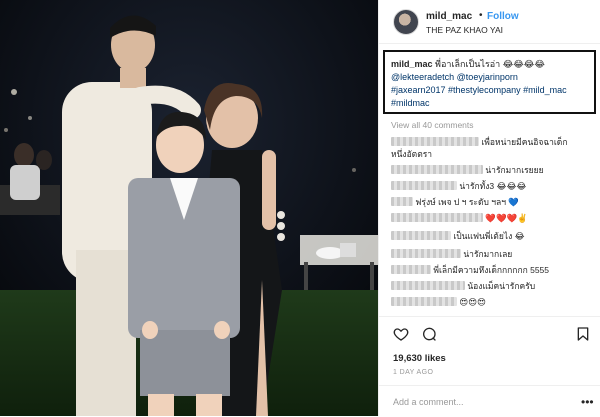 This screenshot has width=600, height=417. I want to click on caption-text: พี่อาเล็กเป็นไรอ่า, so click(468, 64).